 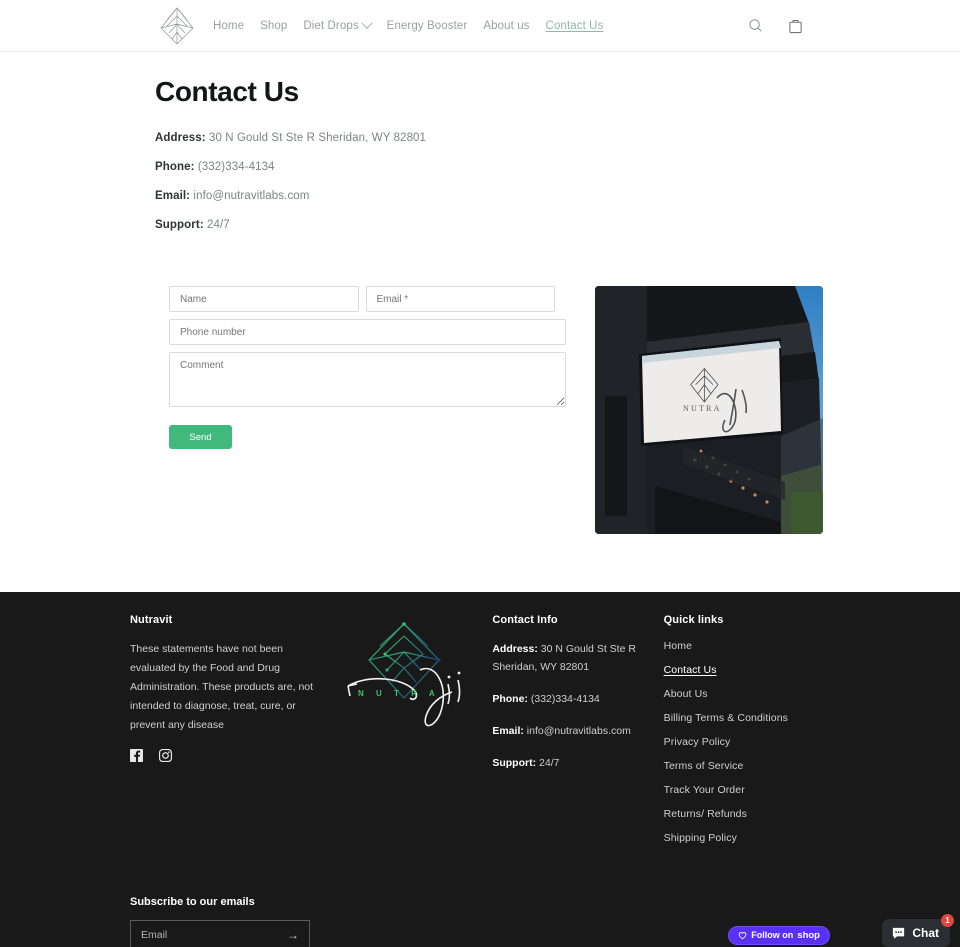 What do you see at coordinates (899, 933) in the screenshot?
I see `chat-bubble-icon` at bounding box center [899, 933].